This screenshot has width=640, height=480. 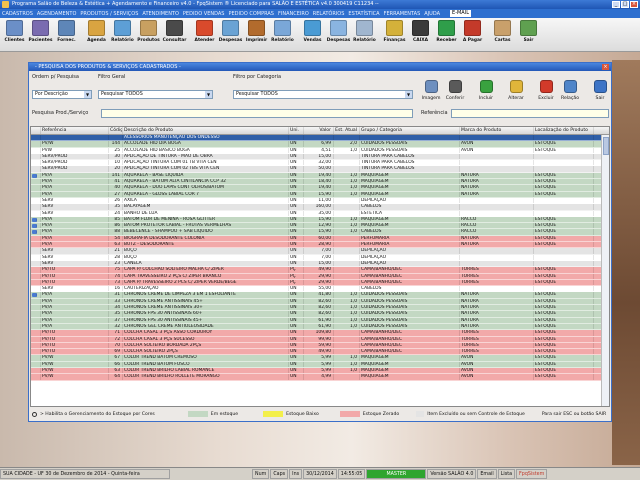 I want to click on filtro-geral-select: Pesquisar TODOS ▼, so click(x=155, y=94).